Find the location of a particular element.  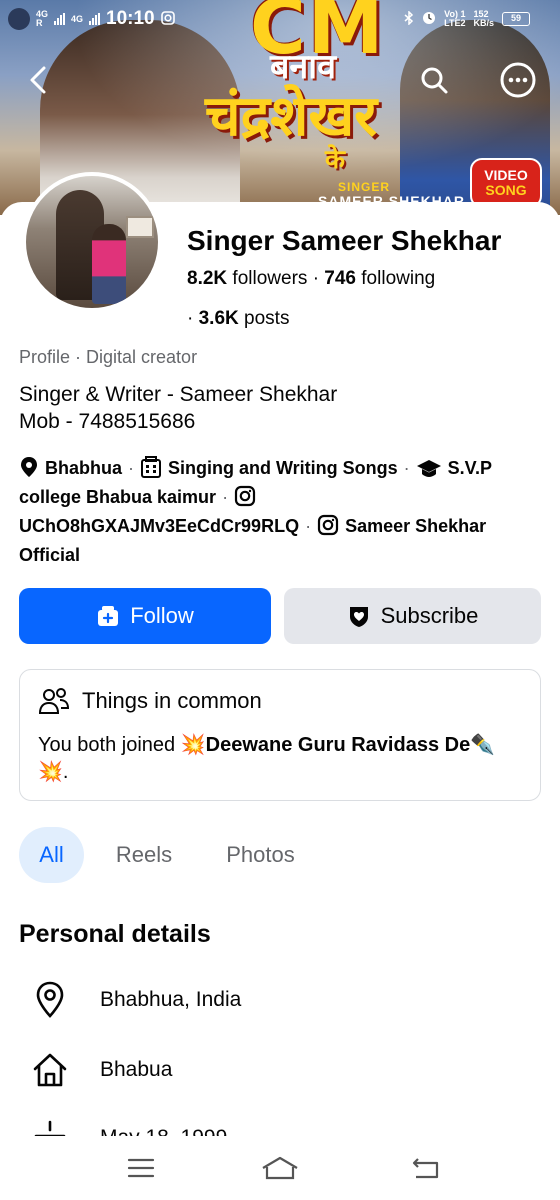

back-button is located at coordinates (38, 80).